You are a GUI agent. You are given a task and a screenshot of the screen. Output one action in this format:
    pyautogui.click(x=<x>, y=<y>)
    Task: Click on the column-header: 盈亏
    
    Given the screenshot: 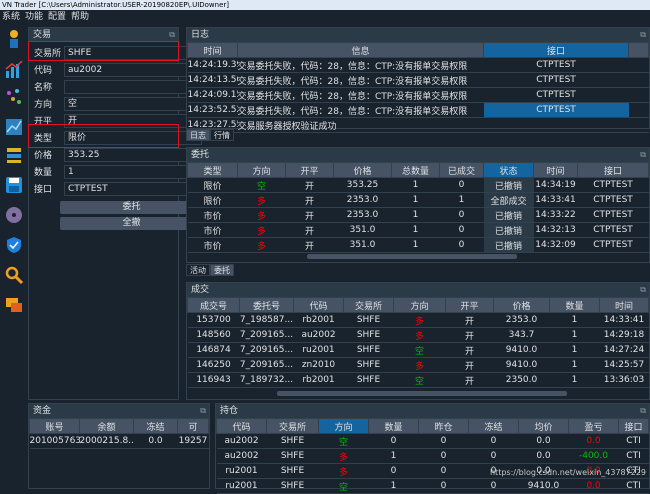 What is the action you would take?
    pyautogui.click(x=593, y=426)
    